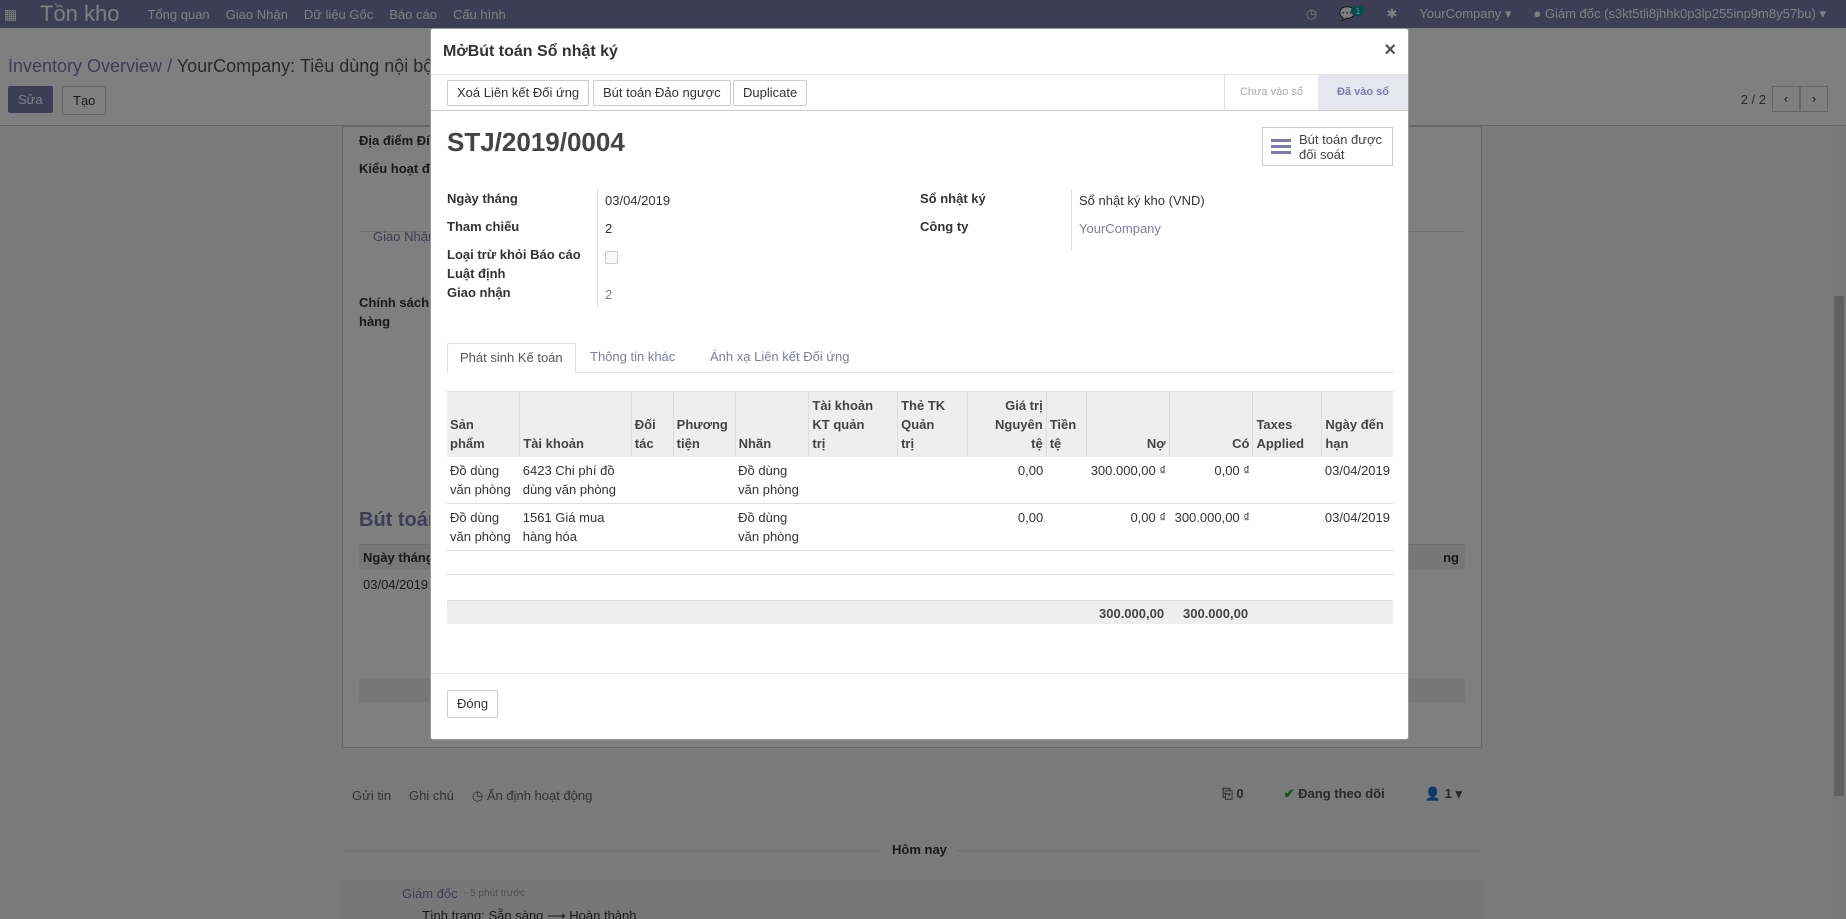  I want to click on col-tags-l3: trị, so click(908, 443).